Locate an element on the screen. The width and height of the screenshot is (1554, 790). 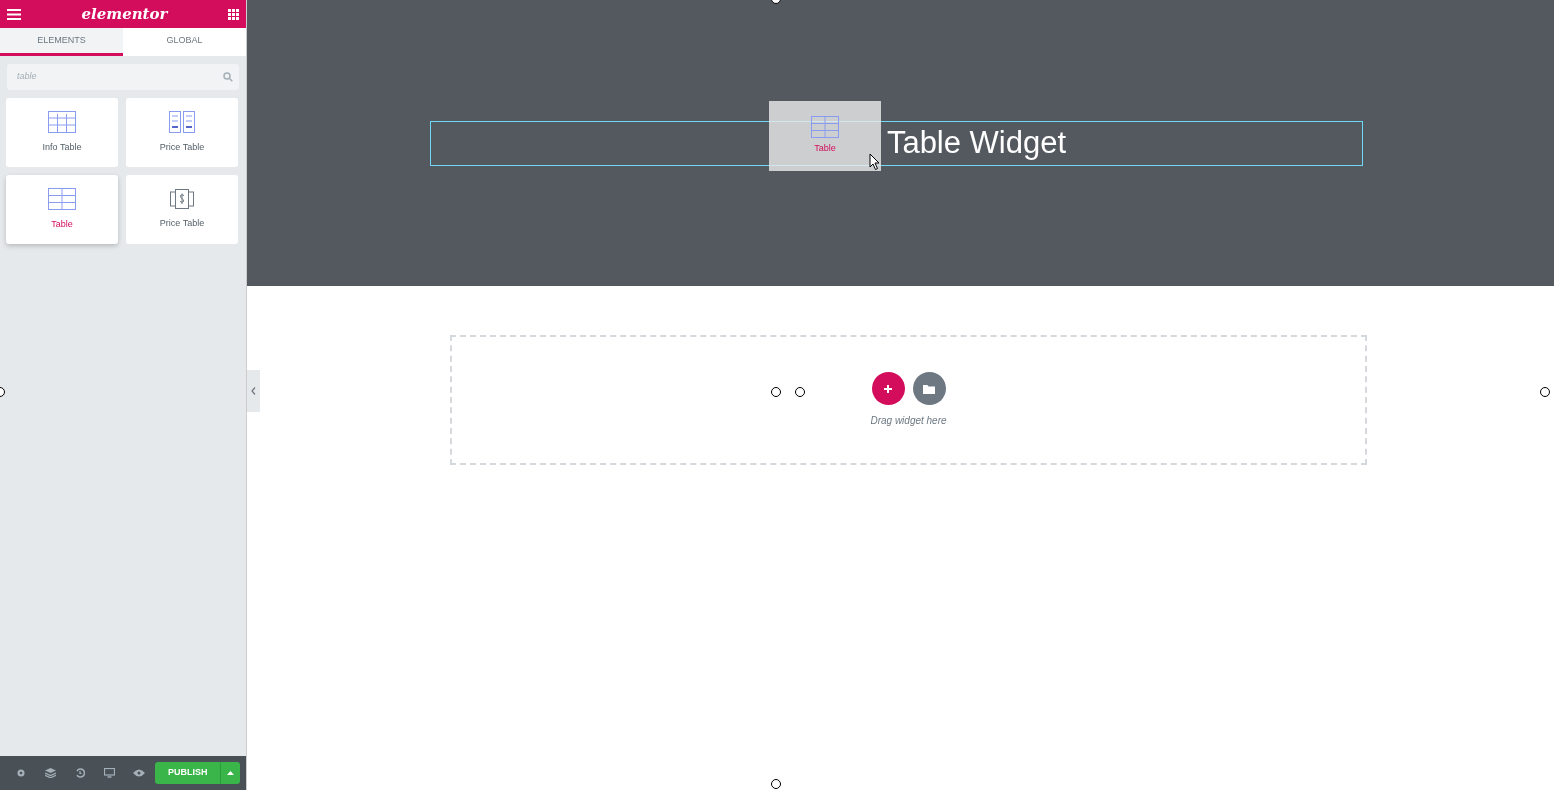
publish-options-button is located at coordinates (230, 773).